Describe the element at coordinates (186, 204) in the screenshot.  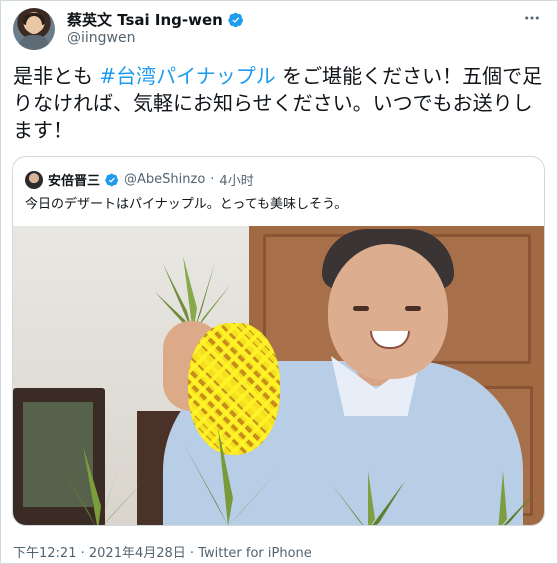
I see `quoted-tweet-text: 今日のデザートはパイナップル。とっても美味しそう。` at that location.